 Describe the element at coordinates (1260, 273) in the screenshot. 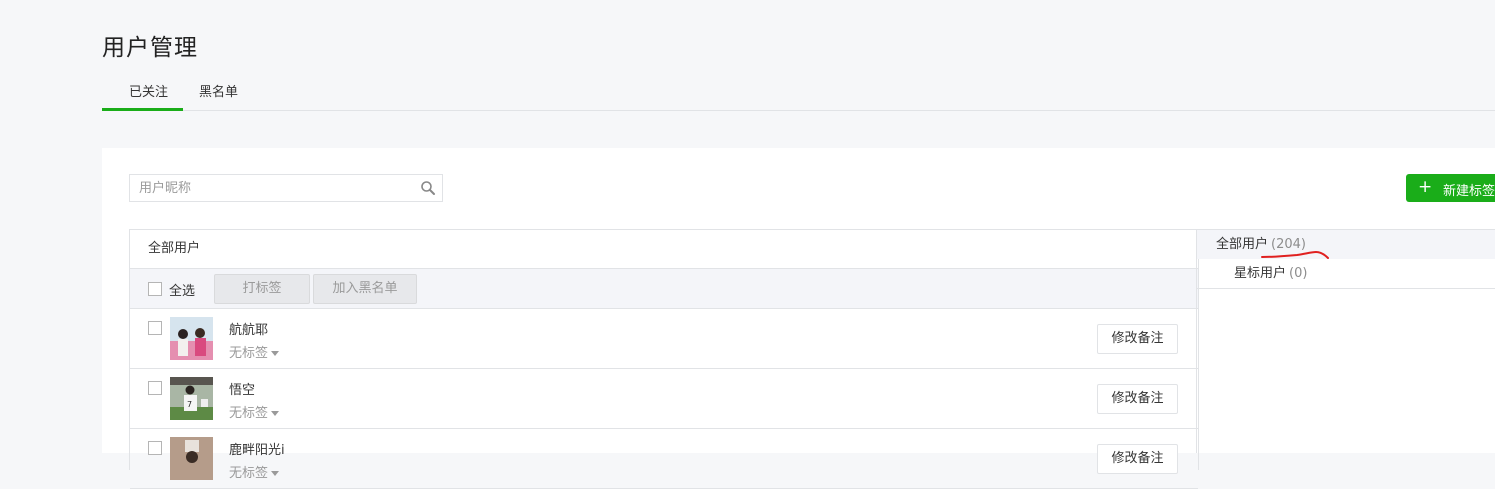

I see `group-label: 星标用户` at that location.